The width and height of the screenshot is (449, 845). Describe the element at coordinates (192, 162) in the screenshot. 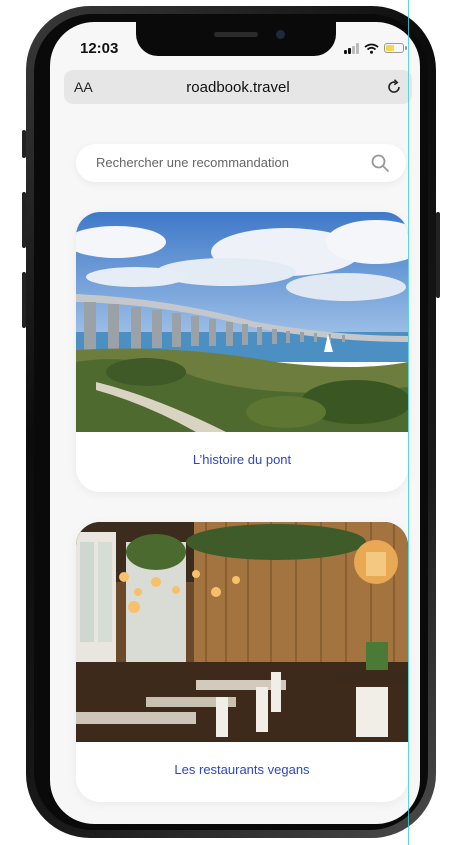

I see `search-input: Rechercher une recommandation` at that location.